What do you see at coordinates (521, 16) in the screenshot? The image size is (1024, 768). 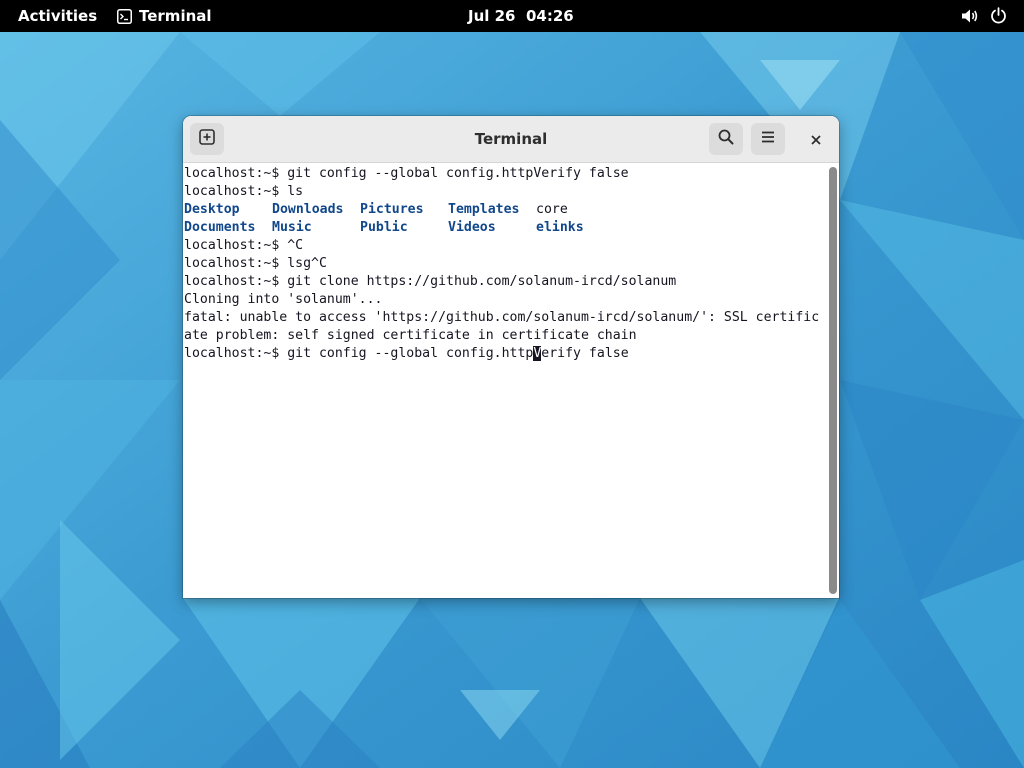 I see `clock-button: Jul 26 04:26` at bounding box center [521, 16].